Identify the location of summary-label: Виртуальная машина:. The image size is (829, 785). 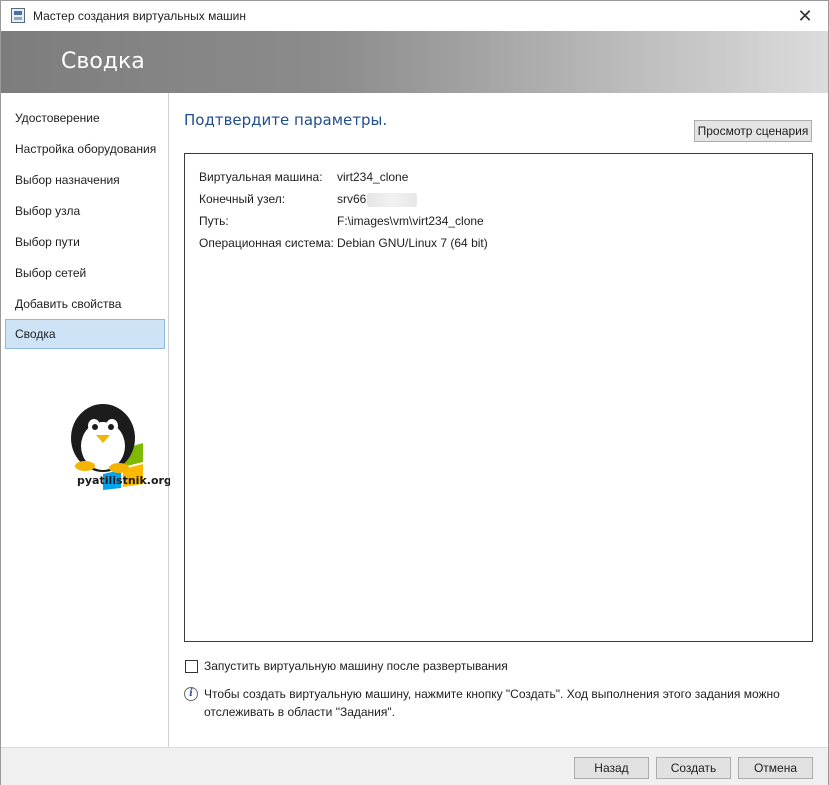
(261, 177).